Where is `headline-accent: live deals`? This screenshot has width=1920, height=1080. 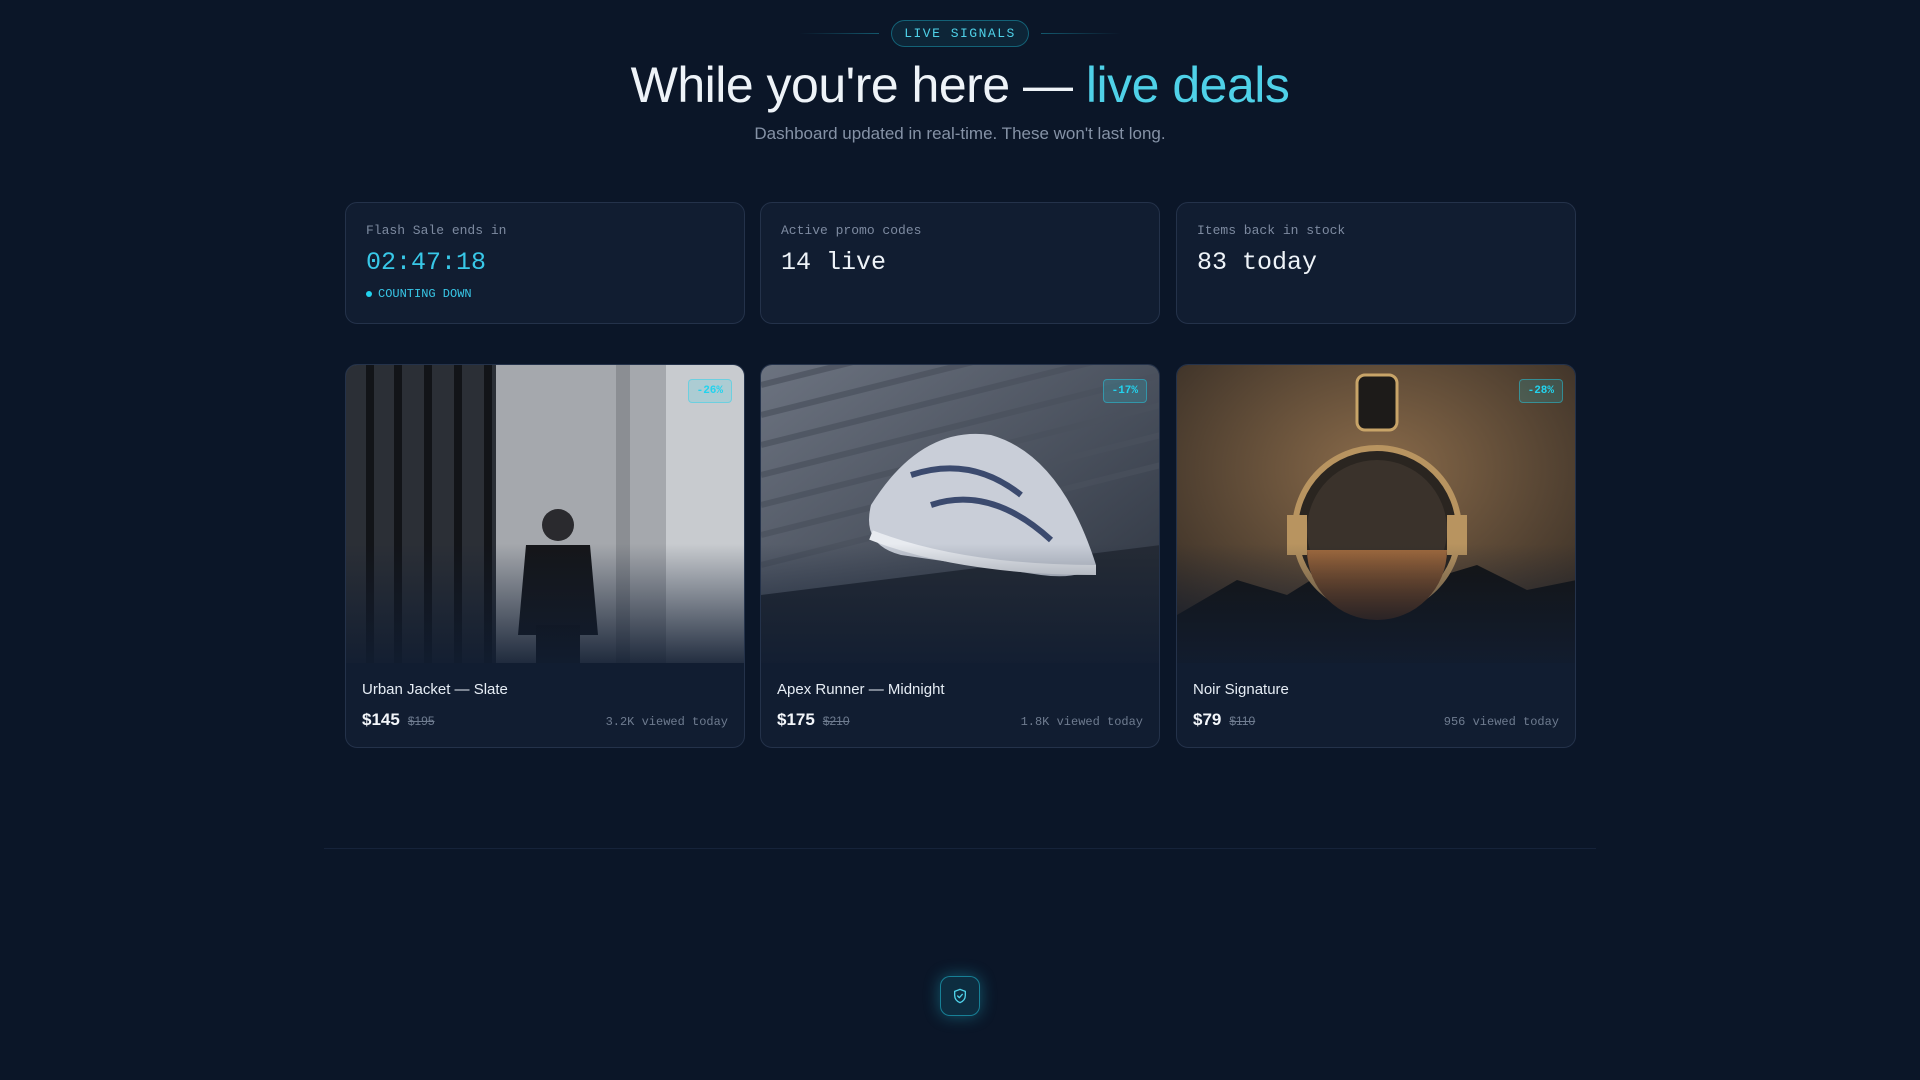 headline-accent: live deals is located at coordinates (1187, 85).